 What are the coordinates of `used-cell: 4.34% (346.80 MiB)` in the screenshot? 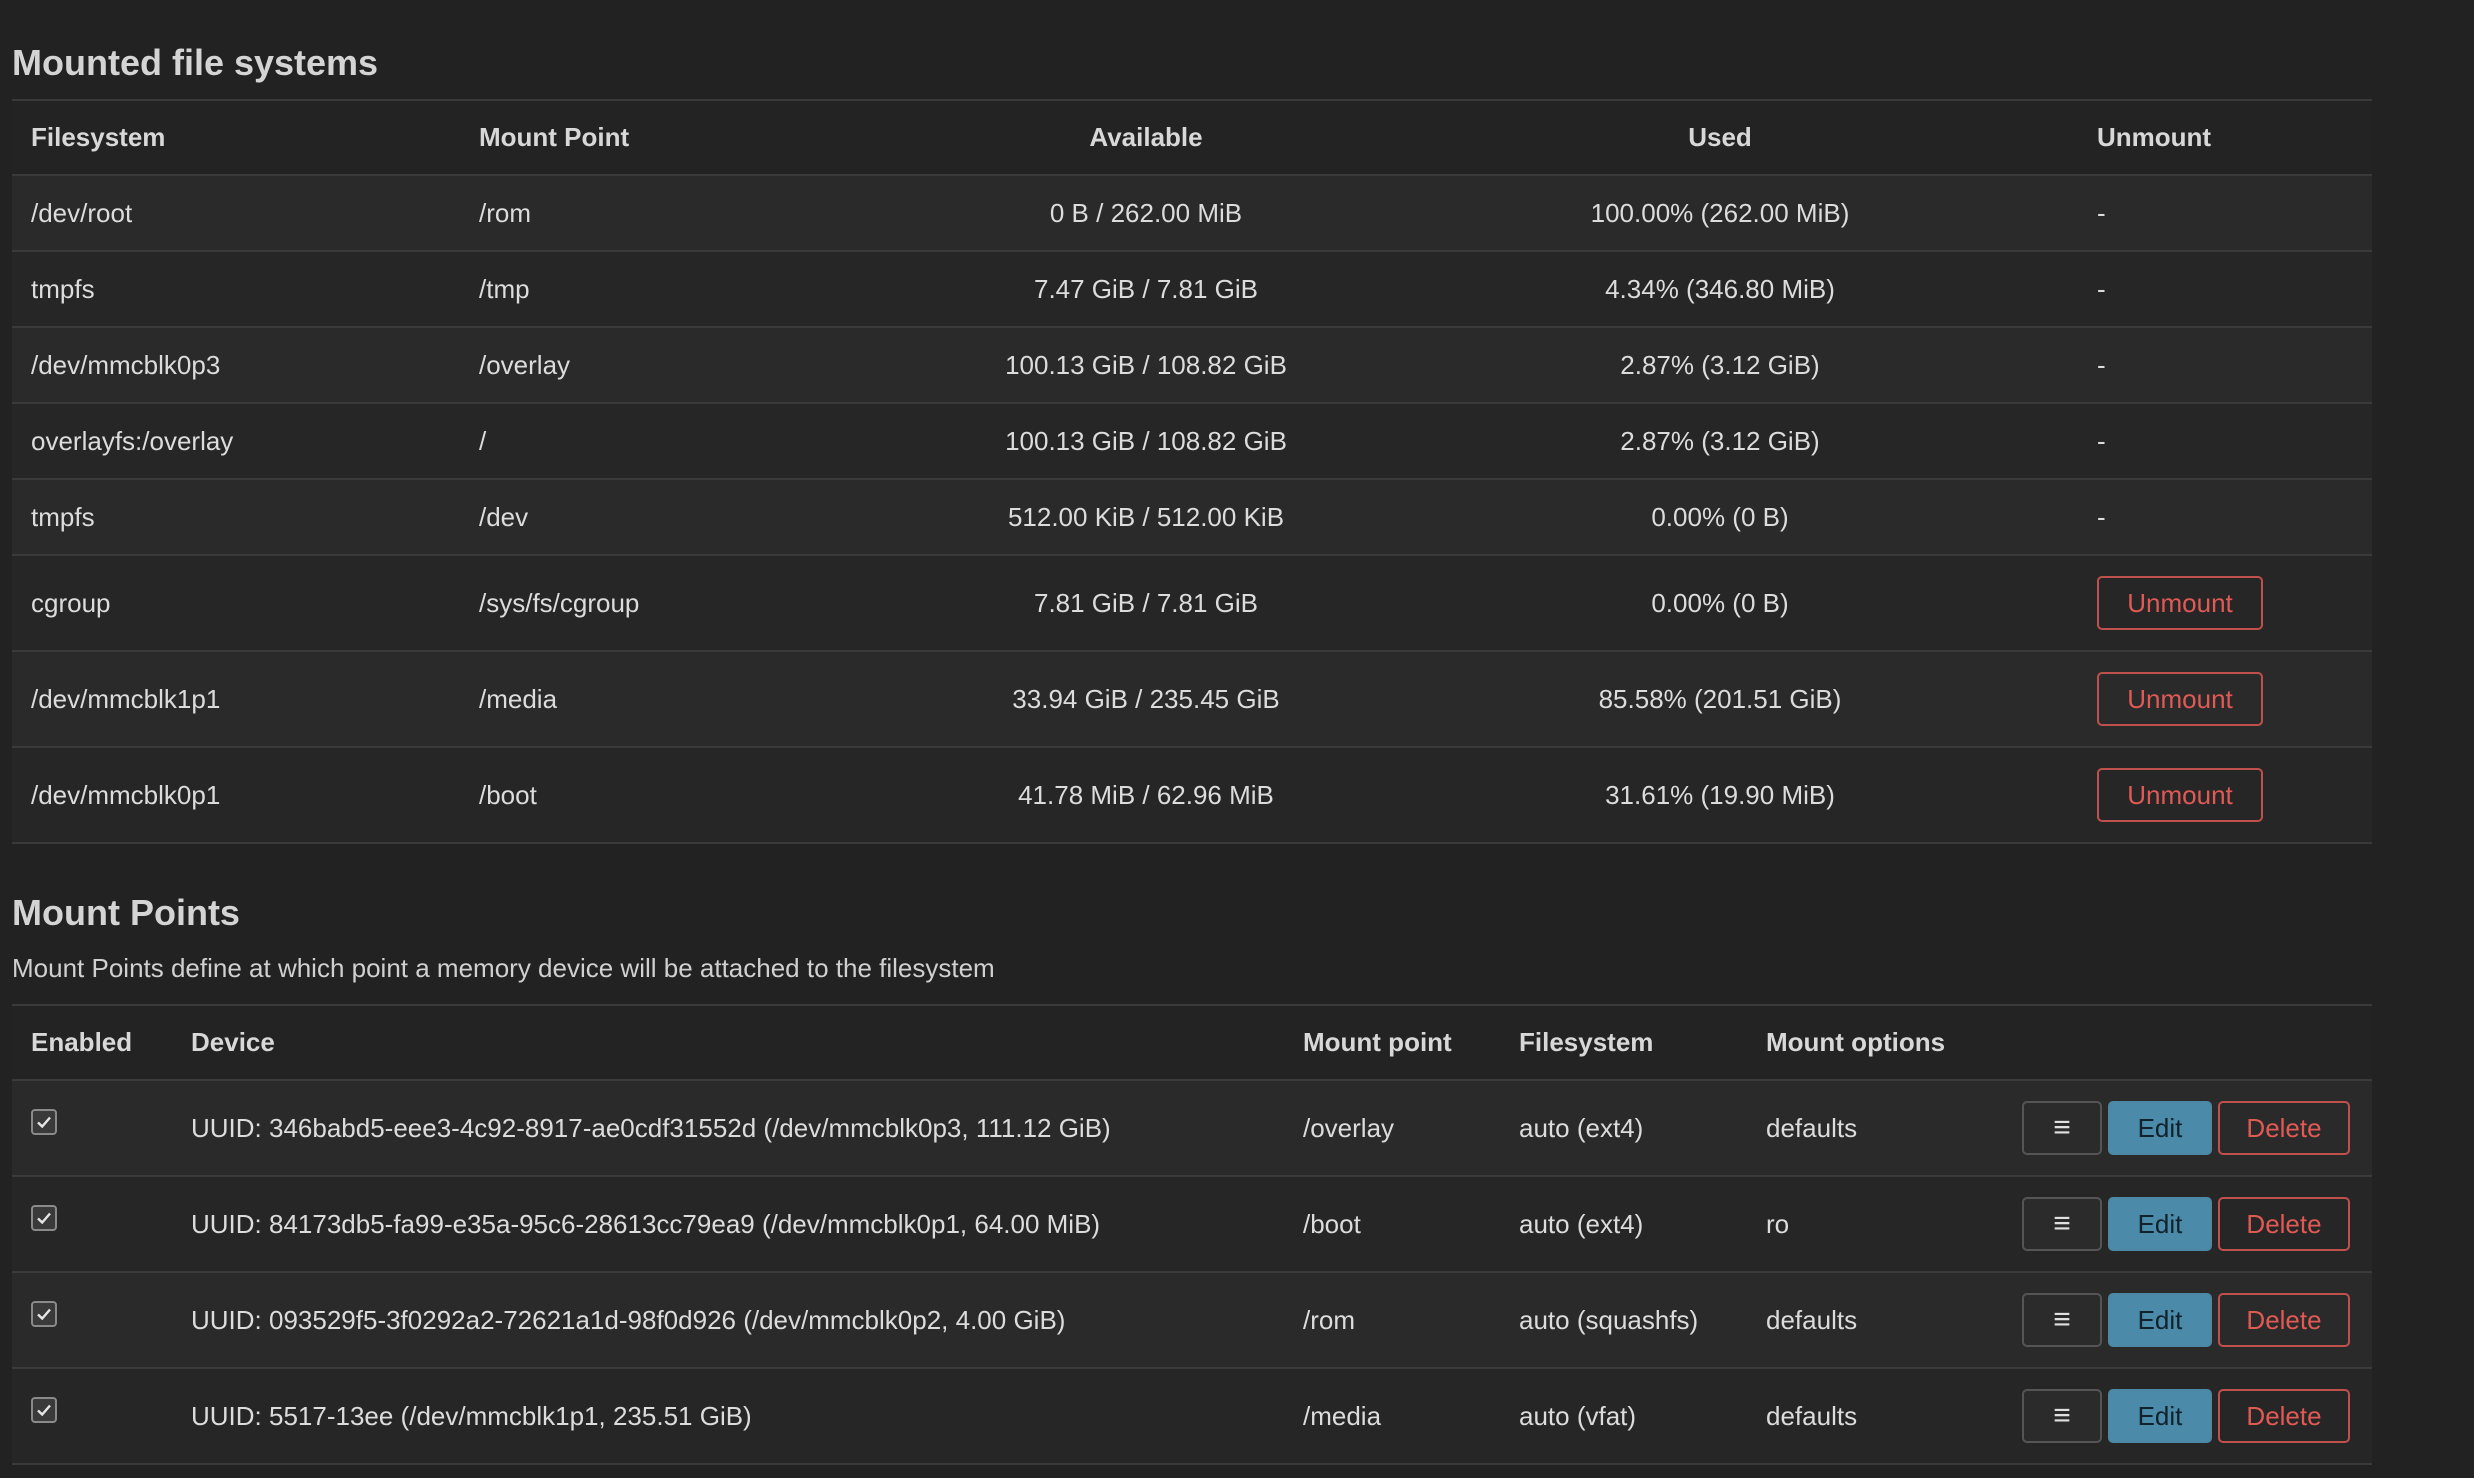 It's located at (1720, 289).